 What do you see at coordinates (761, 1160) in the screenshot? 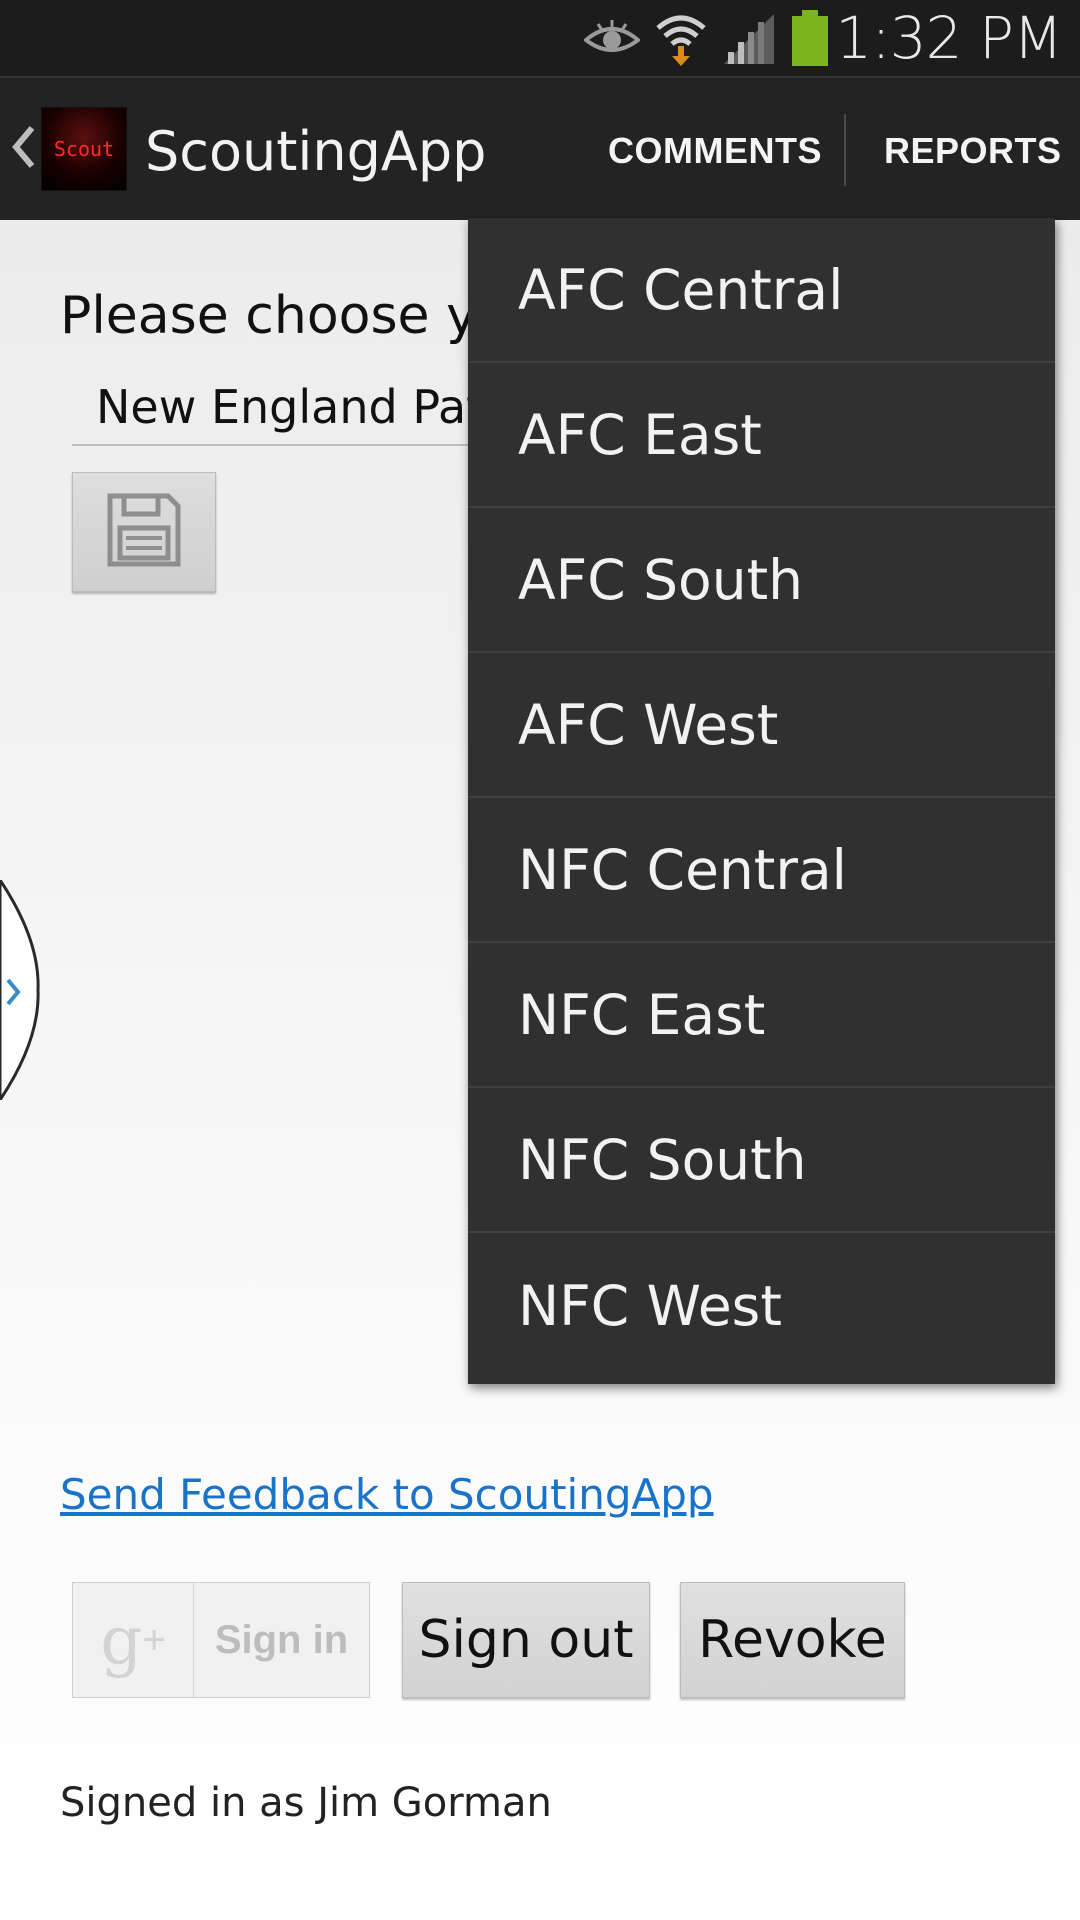
I see `dropdown-item-nfc-south: NFC South` at bounding box center [761, 1160].